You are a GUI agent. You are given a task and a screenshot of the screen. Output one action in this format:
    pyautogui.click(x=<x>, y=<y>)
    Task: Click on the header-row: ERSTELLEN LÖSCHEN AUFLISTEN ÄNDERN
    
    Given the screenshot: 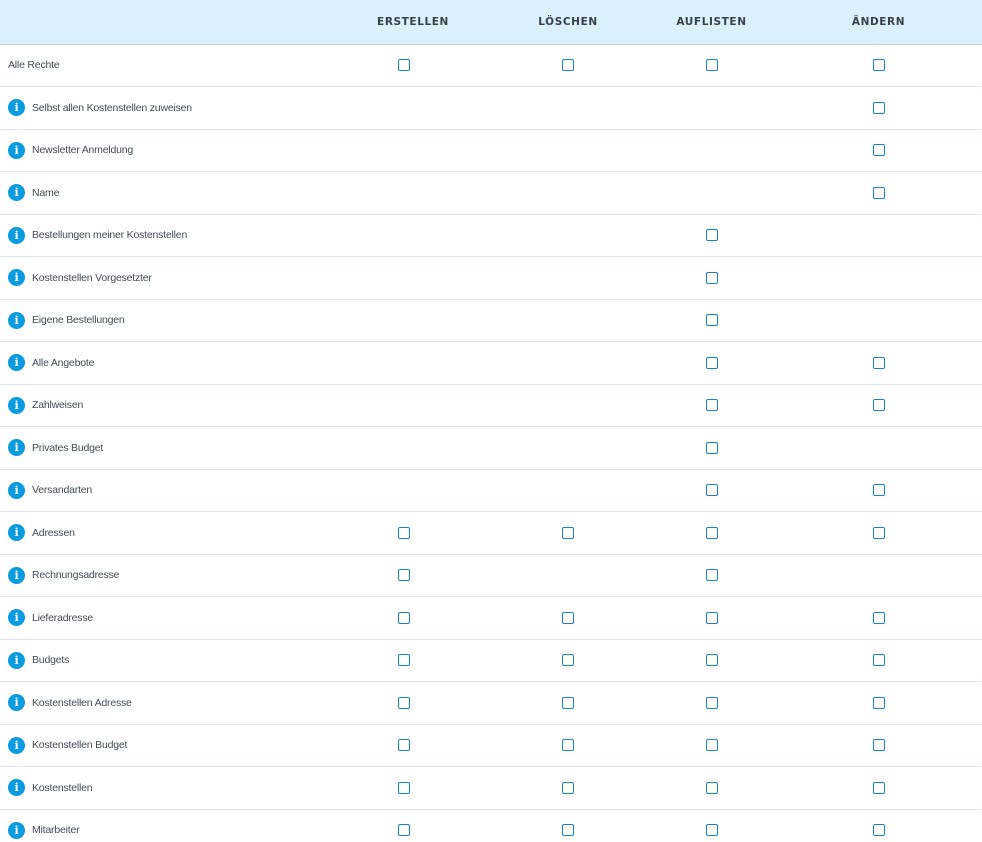 What is the action you would take?
    pyautogui.click(x=491, y=22)
    